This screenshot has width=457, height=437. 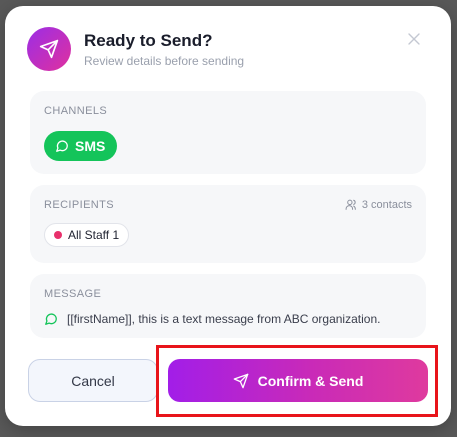 I want to click on users-icon, so click(x=351, y=204).